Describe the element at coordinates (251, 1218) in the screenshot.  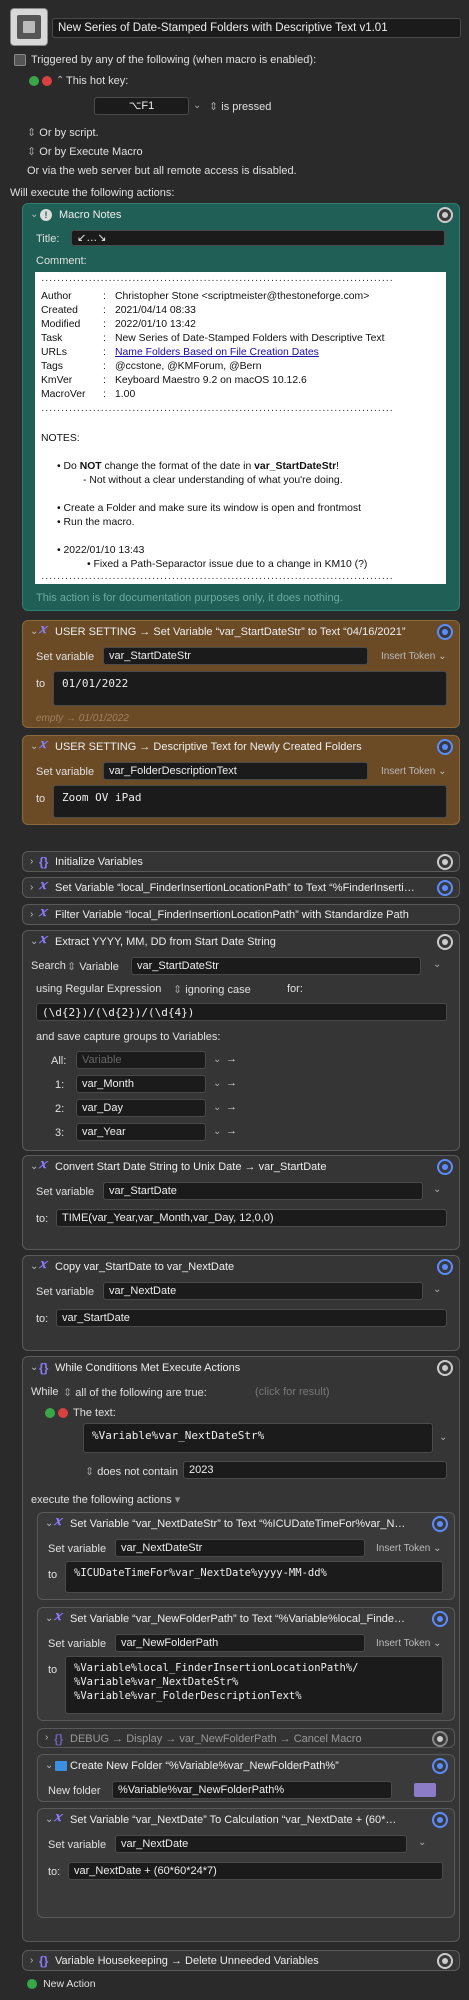
I see `calculation-field: TIME(var_Year,var_Month,var_Day, 12,0,0)` at that location.